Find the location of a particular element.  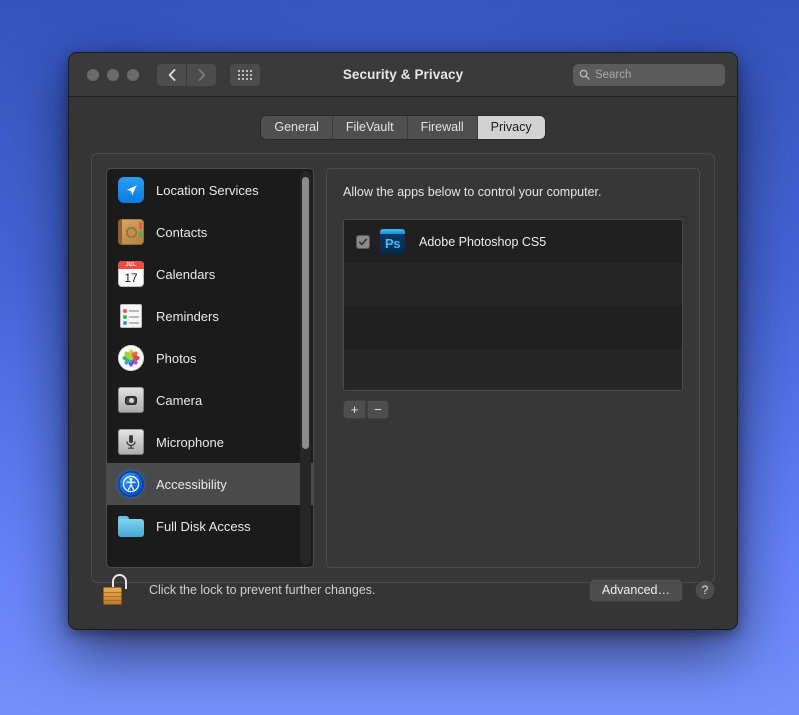

sidebar-item-calendars: JUL 17 Calendars is located at coordinates (210, 274).